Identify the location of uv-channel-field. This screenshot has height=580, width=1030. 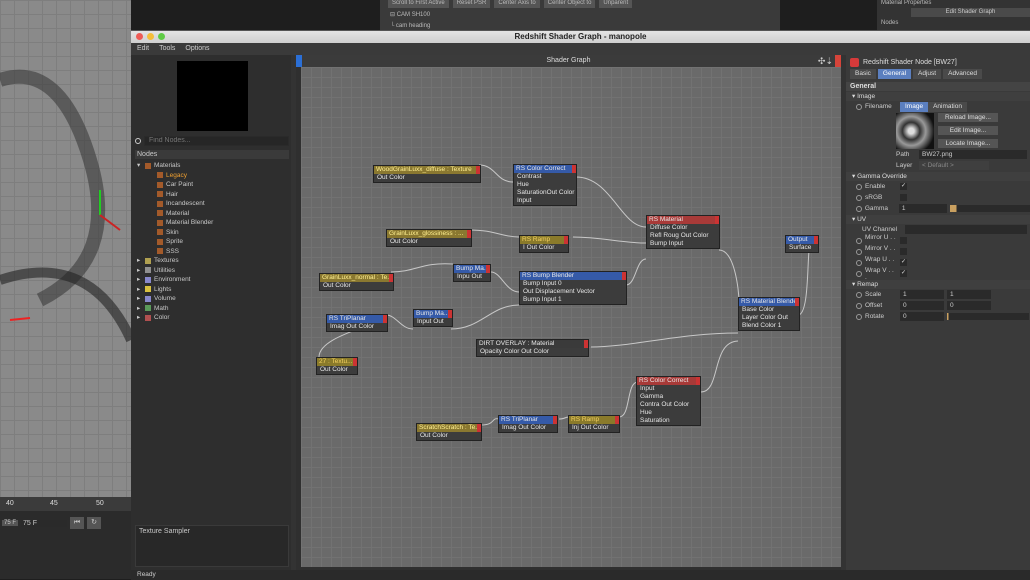
(966, 229).